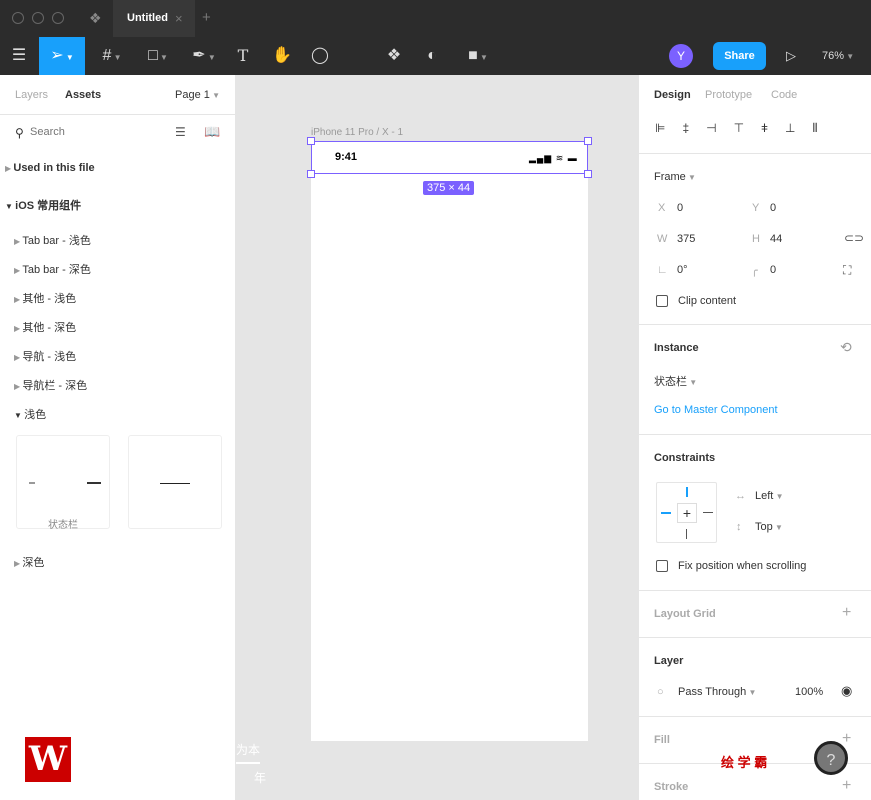 Image resolution: width=871 pixels, height=800 pixels. What do you see at coordinates (662, 208) in the screenshot?
I see `x-label: X` at bounding box center [662, 208].